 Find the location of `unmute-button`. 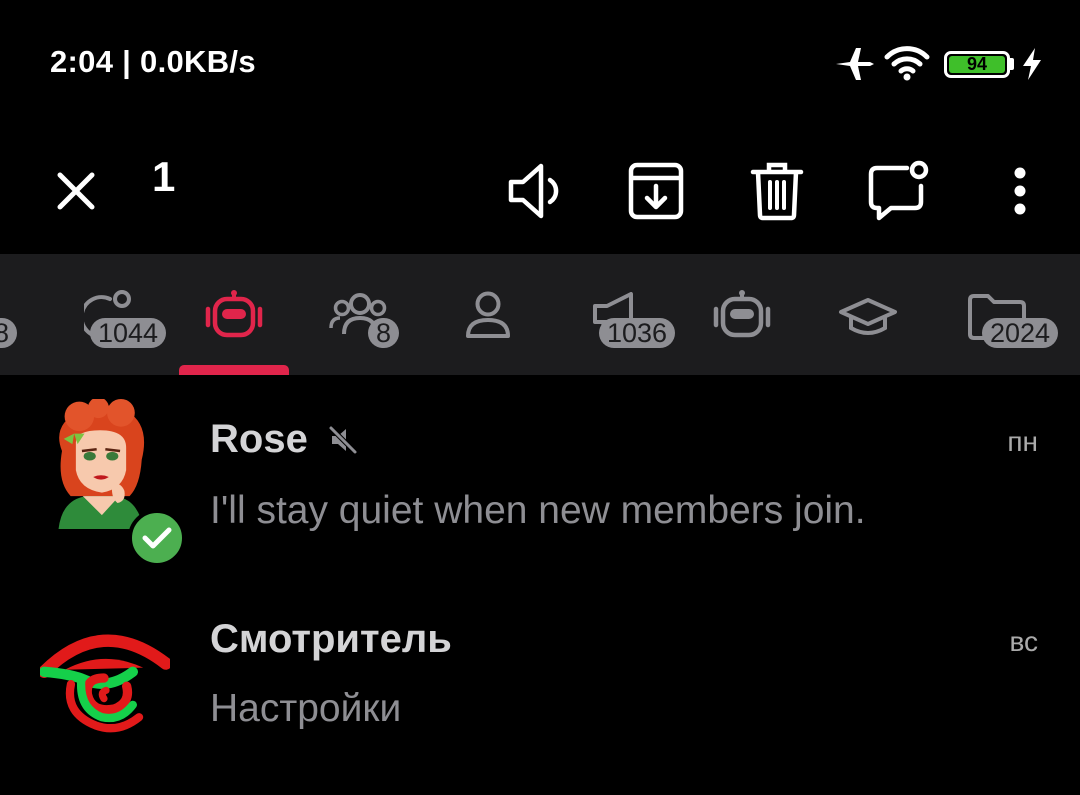

unmute-button is located at coordinates (536, 191).